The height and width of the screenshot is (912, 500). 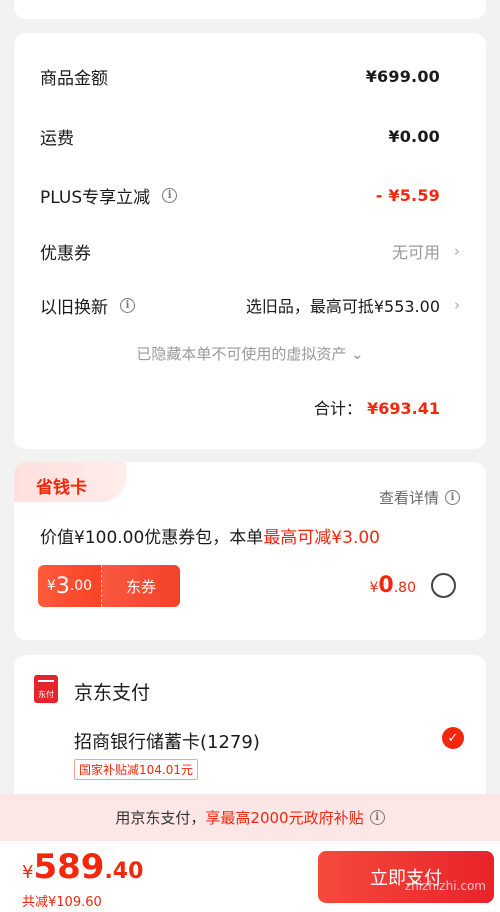 I want to click on payment-title: 京东支付, so click(x=112, y=693).